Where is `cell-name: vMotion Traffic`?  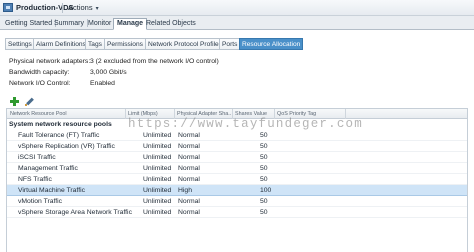 cell-name: vMotion Traffic is located at coordinates (40, 201).